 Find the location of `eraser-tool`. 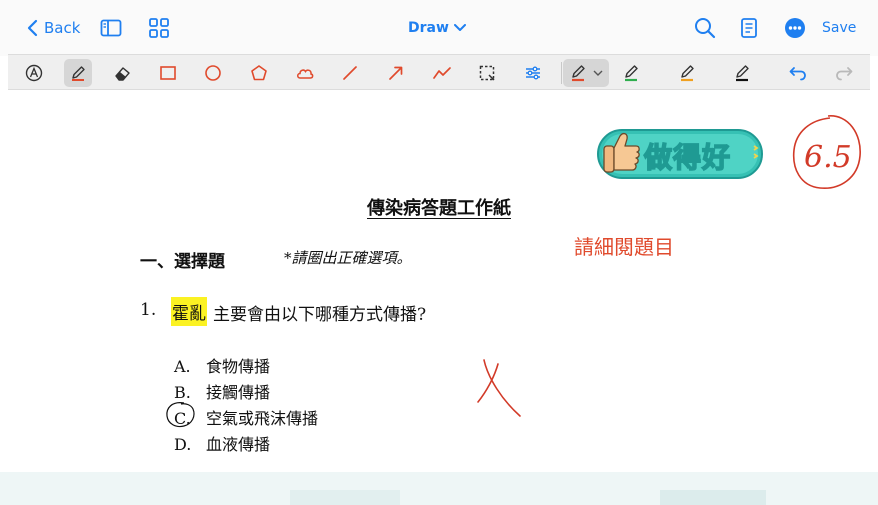

eraser-tool is located at coordinates (123, 73).